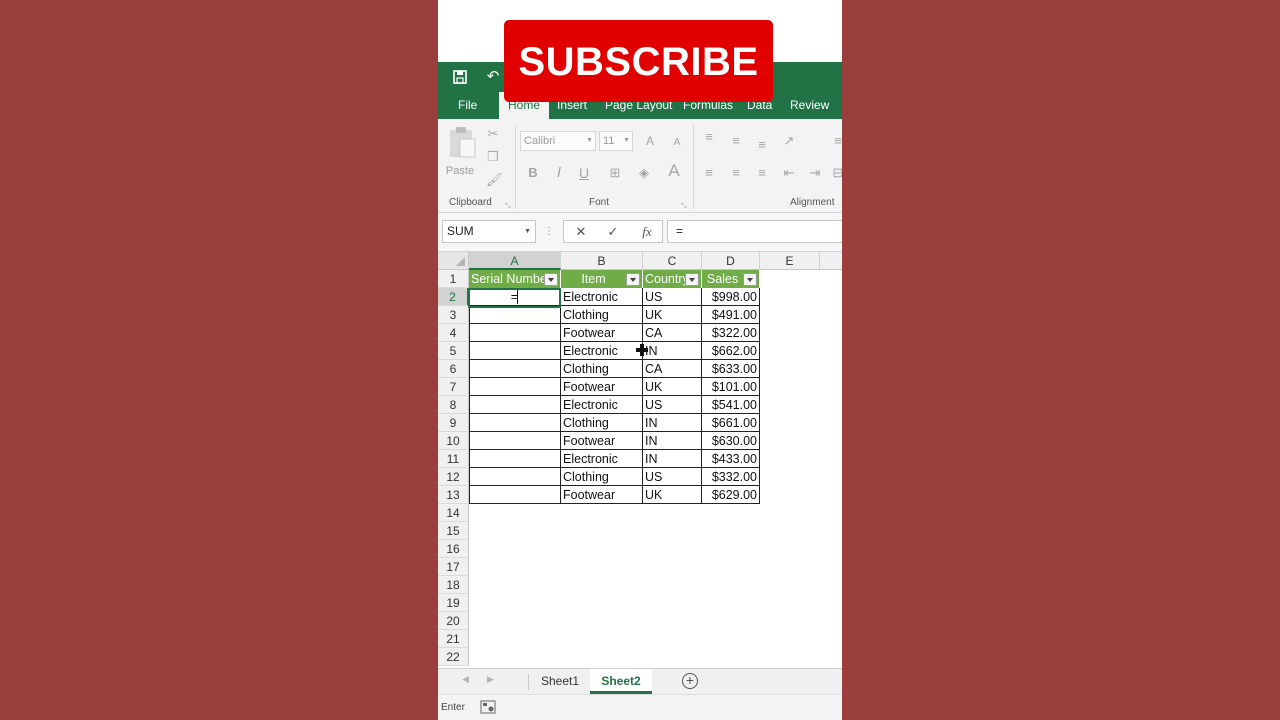 The height and width of the screenshot is (720, 1280). Describe the element at coordinates (453, 477) in the screenshot. I see `row-header: 12` at that location.